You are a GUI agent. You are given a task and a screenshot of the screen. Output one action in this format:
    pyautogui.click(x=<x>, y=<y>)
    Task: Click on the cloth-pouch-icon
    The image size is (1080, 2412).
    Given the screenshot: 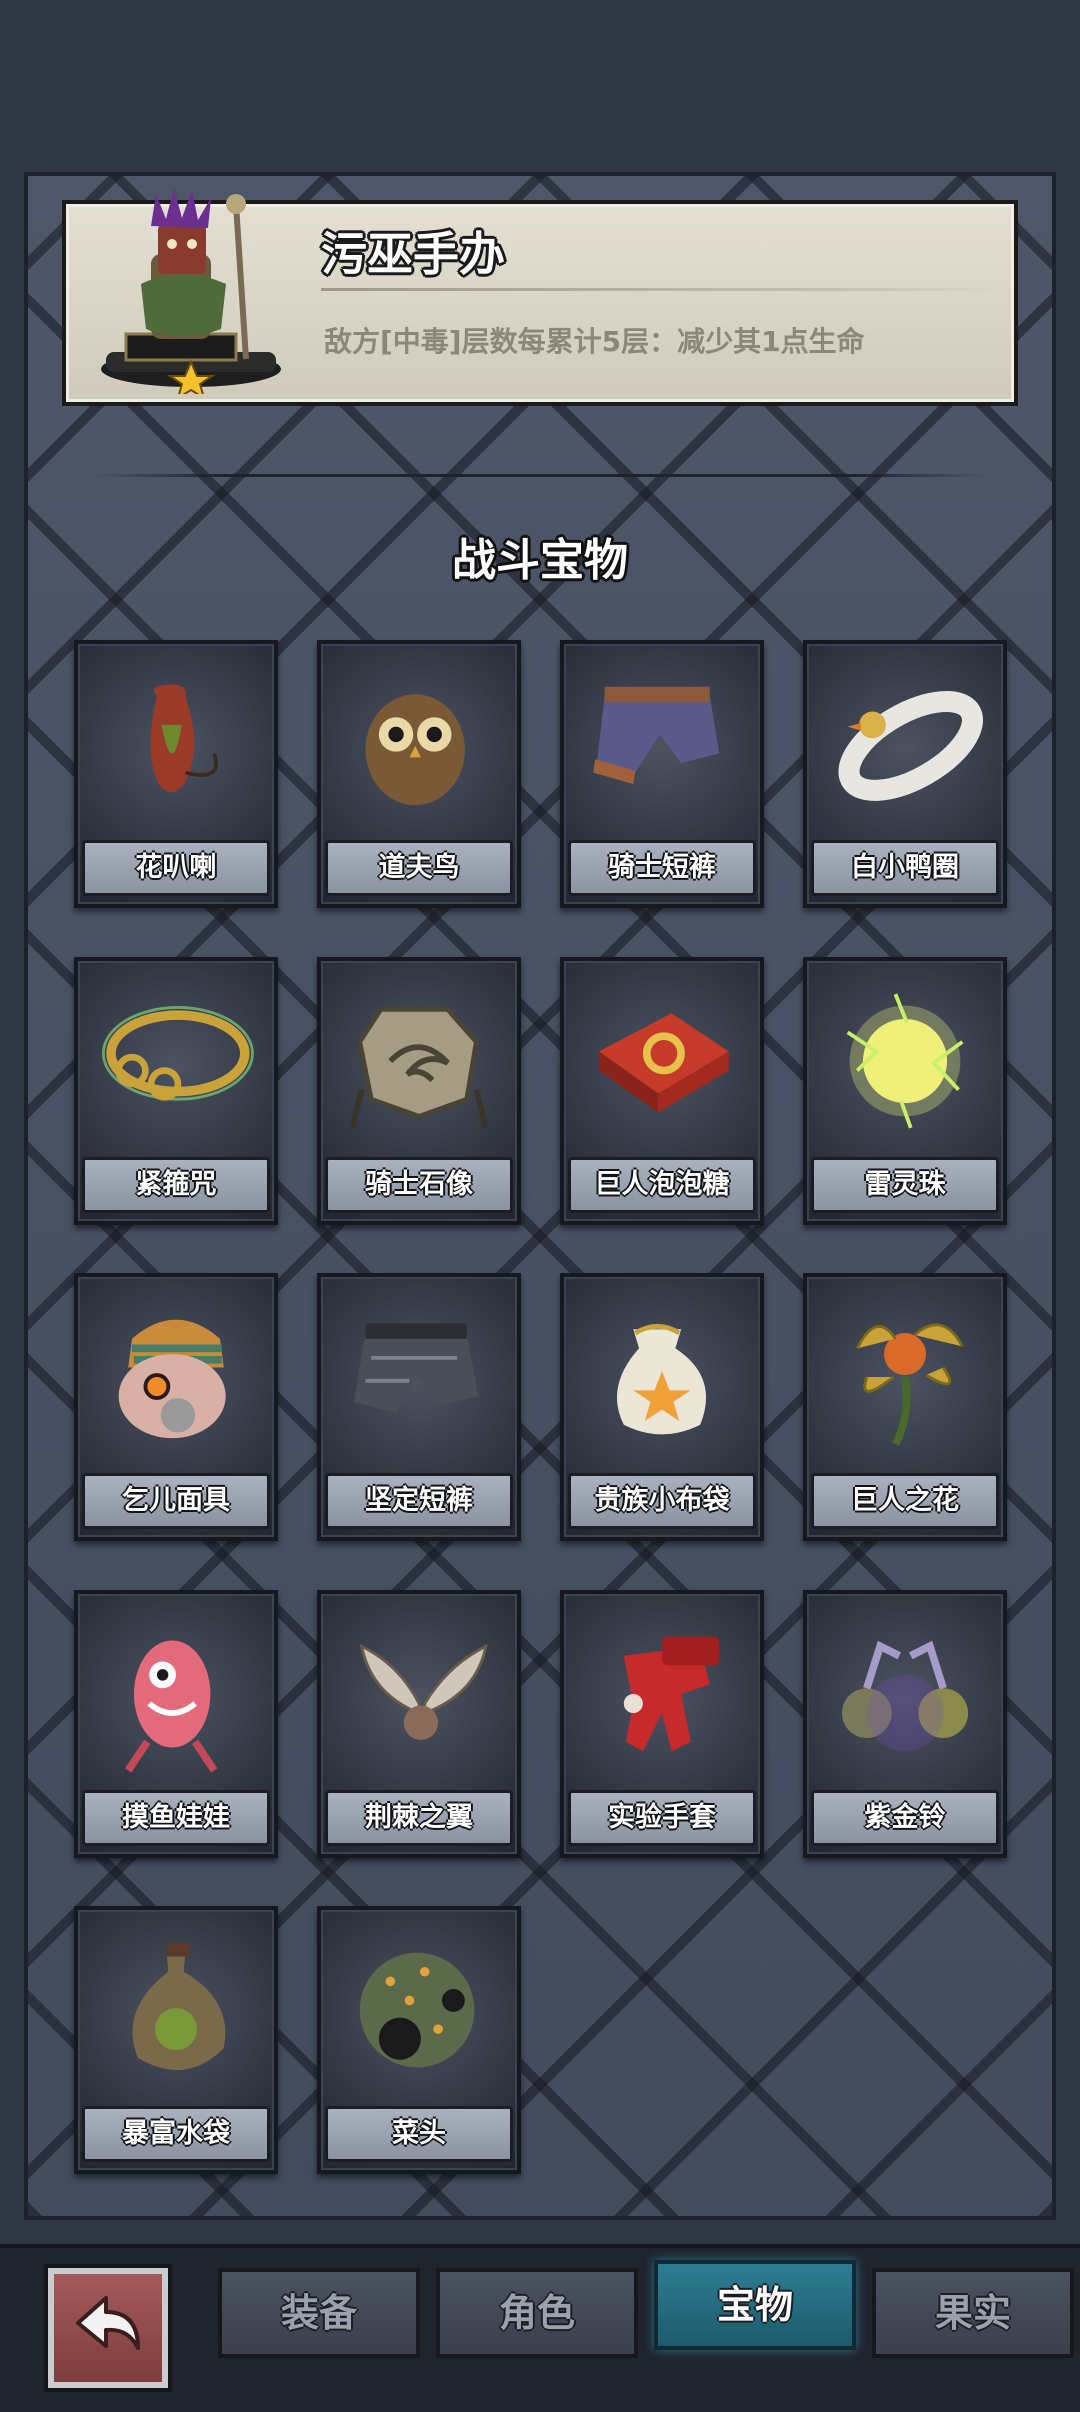 What is the action you would take?
    pyautogui.click(x=661, y=1379)
    